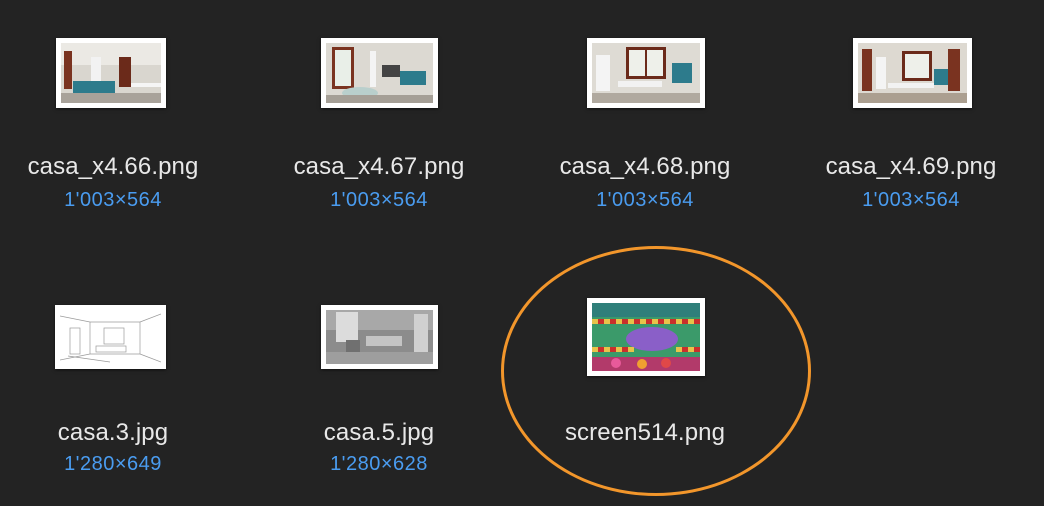 Image resolution: width=1044 pixels, height=506 pixels. I want to click on file-name: casa_x4.69.png, so click(911, 166).